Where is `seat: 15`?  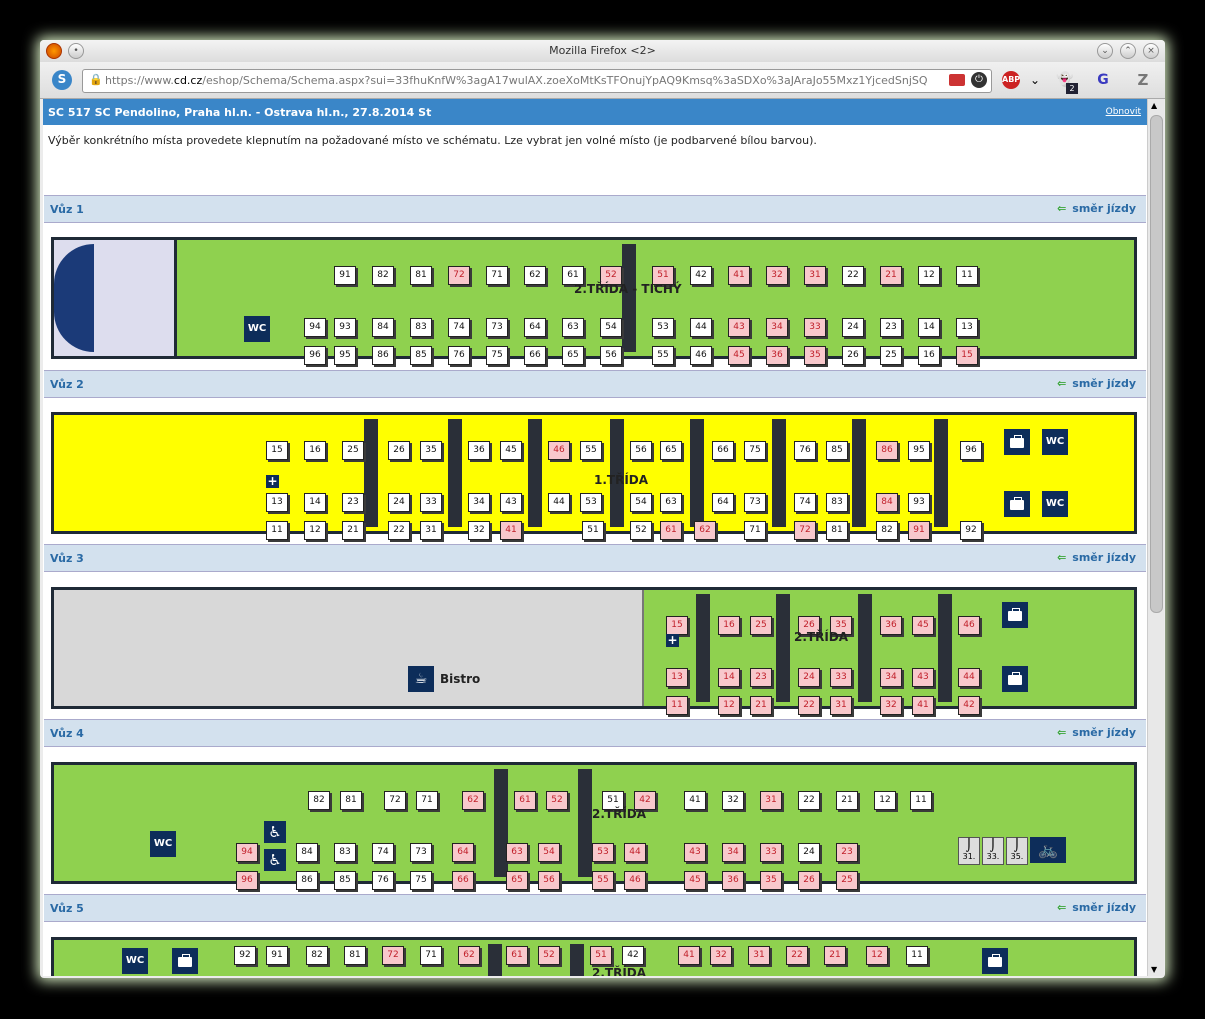 seat: 15 is located at coordinates (277, 450).